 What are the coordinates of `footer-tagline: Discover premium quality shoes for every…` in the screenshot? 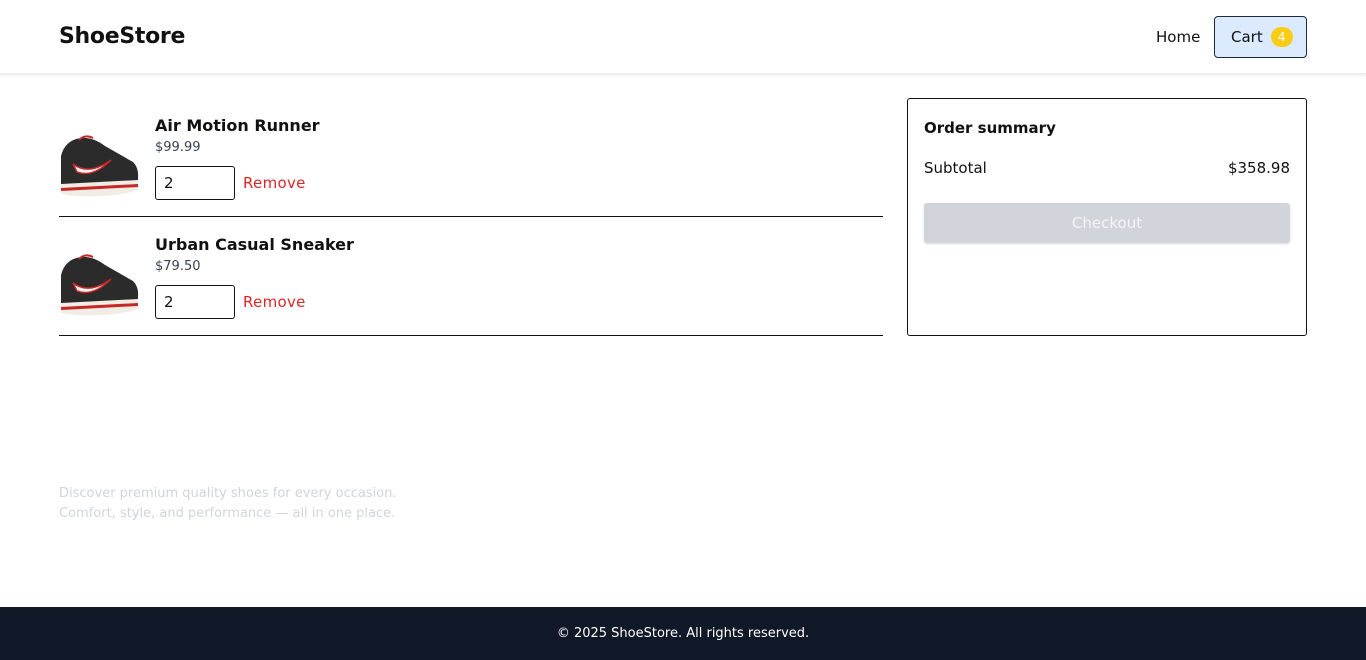 It's located at (228, 503).